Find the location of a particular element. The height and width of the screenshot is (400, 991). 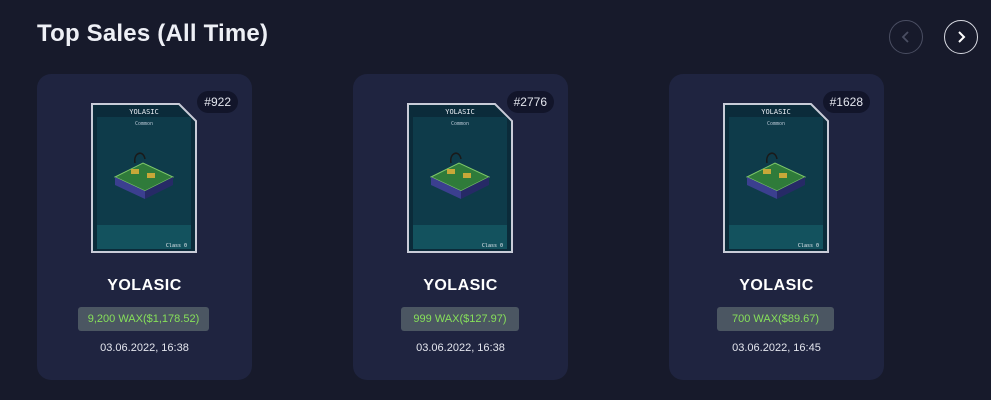

chevron-left-icon is located at coordinates (905, 37).